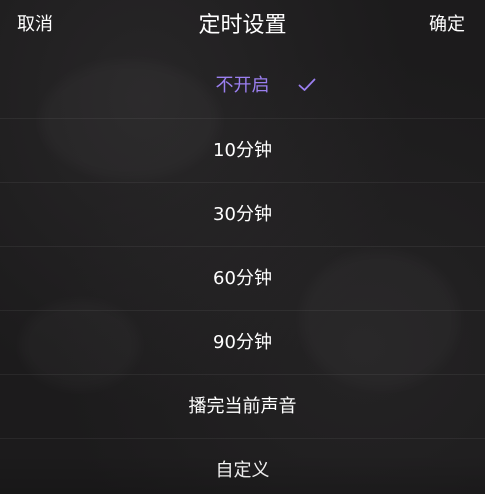 The height and width of the screenshot is (494, 485). I want to click on option-label: 不开启, so click(242, 85).